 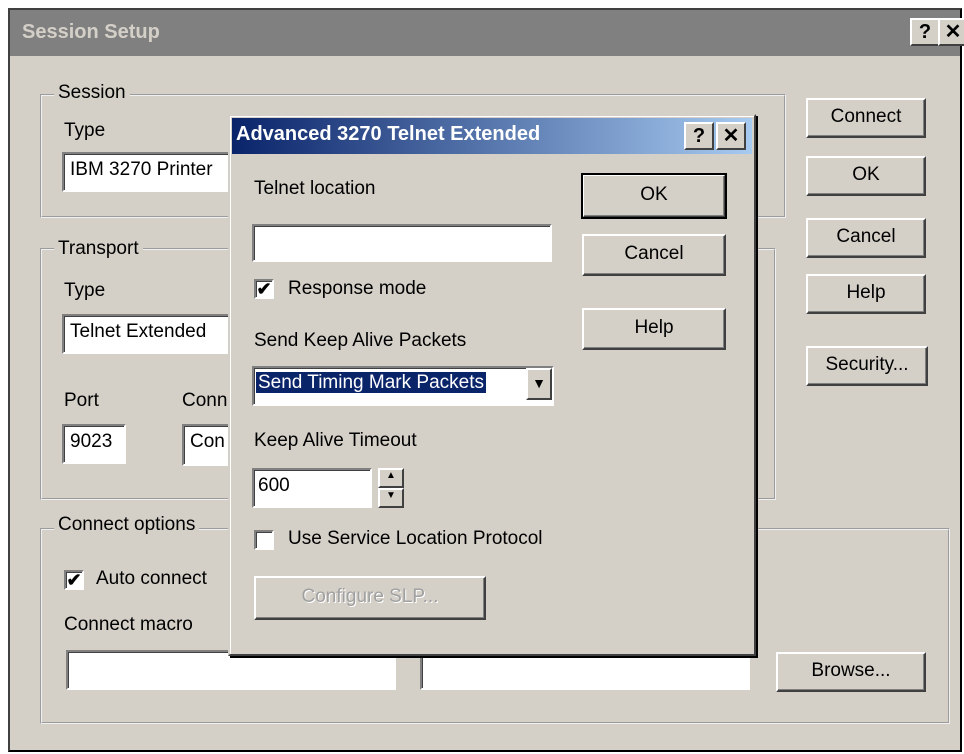 I want to click on dialog-ok-label: OK, so click(x=654, y=194).